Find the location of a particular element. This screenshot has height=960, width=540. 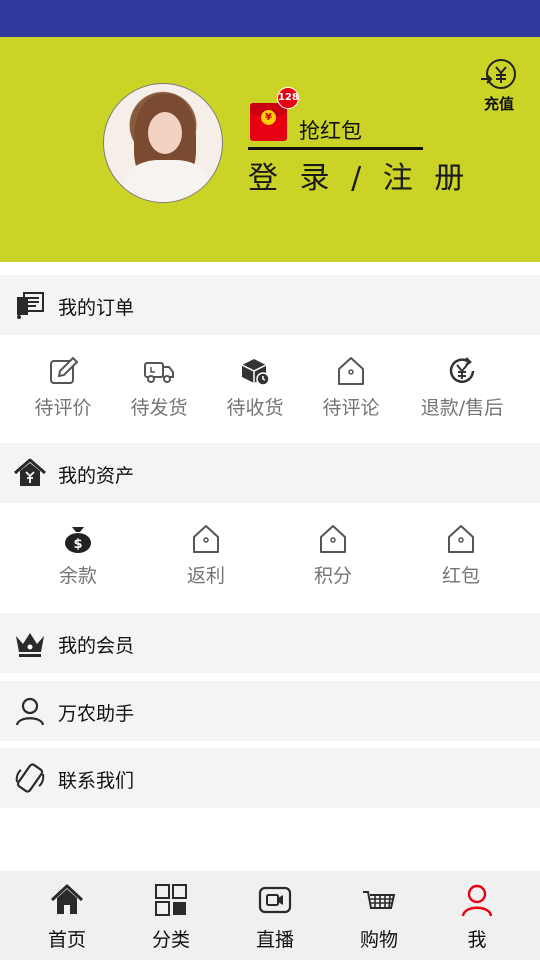

home-yen-icon is located at coordinates (30, 472).